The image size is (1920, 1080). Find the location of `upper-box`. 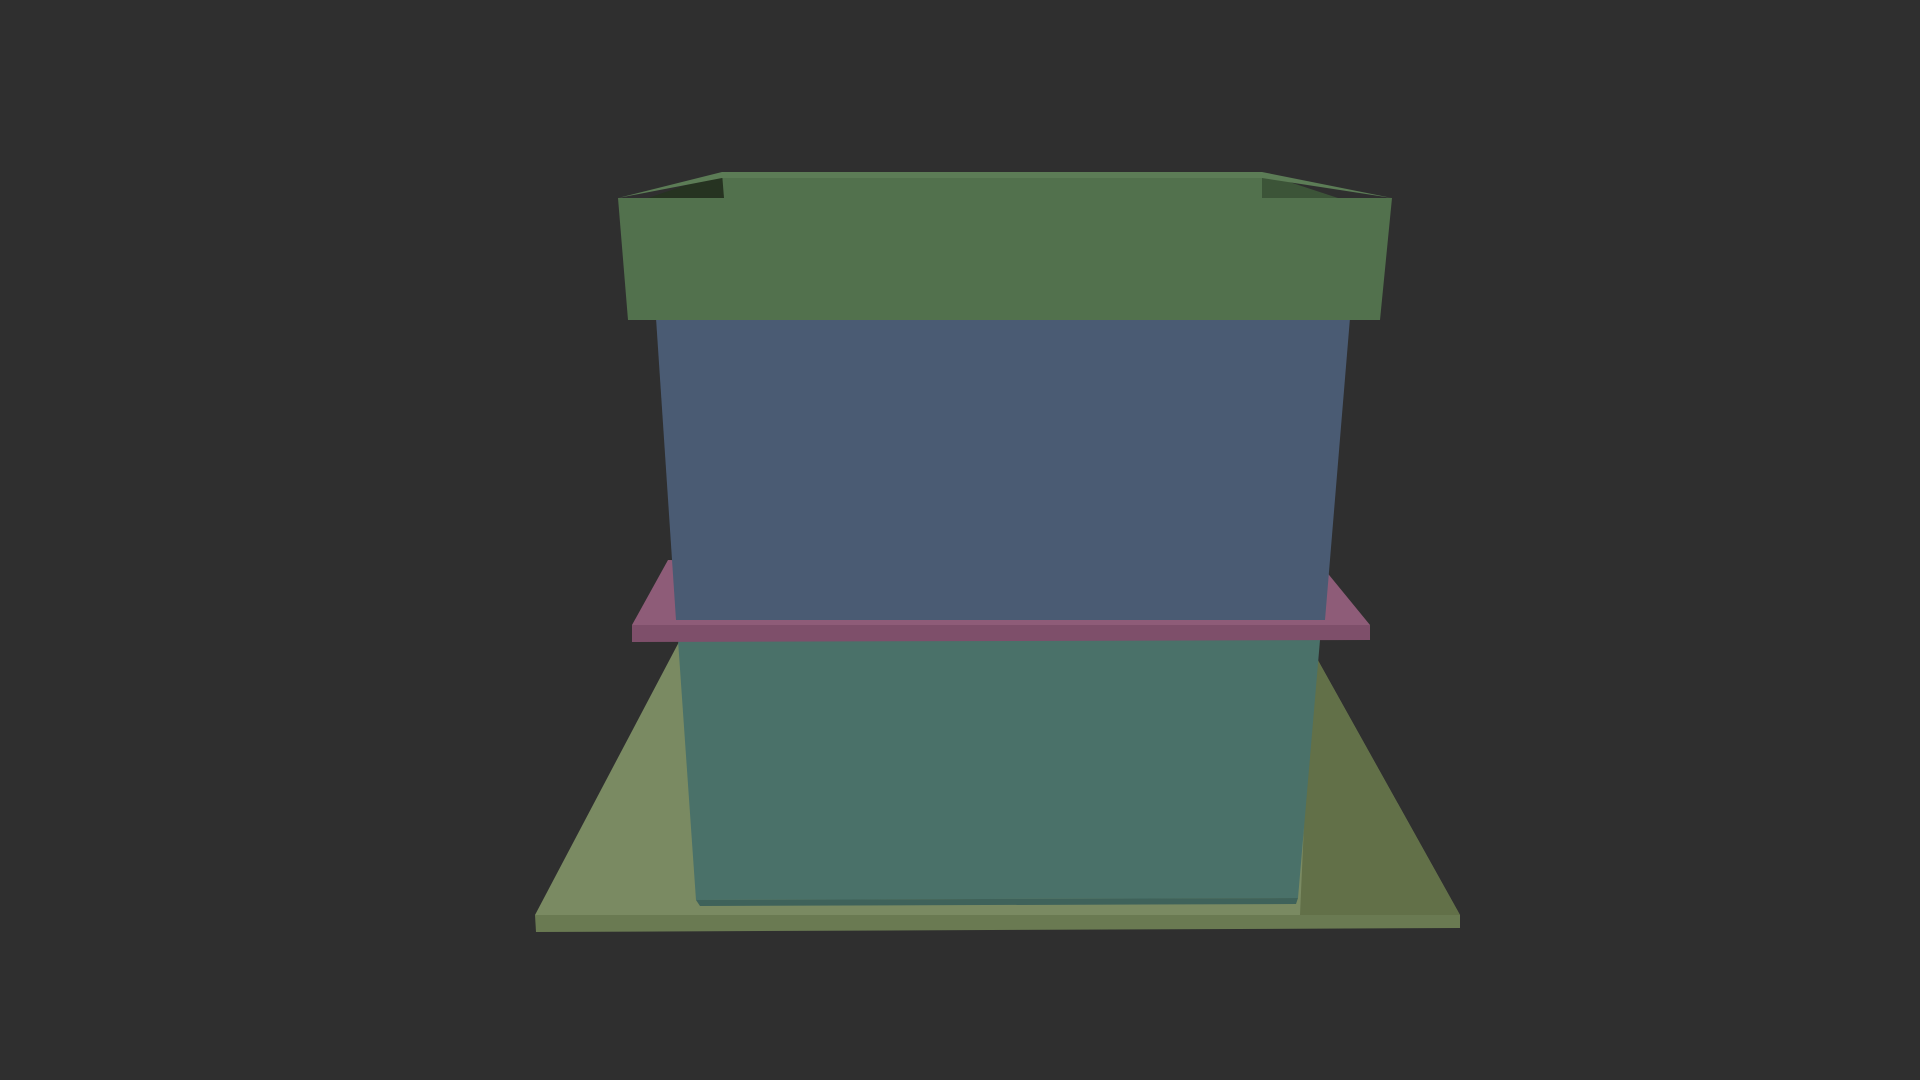

upper-box is located at coordinates (1003, 469).